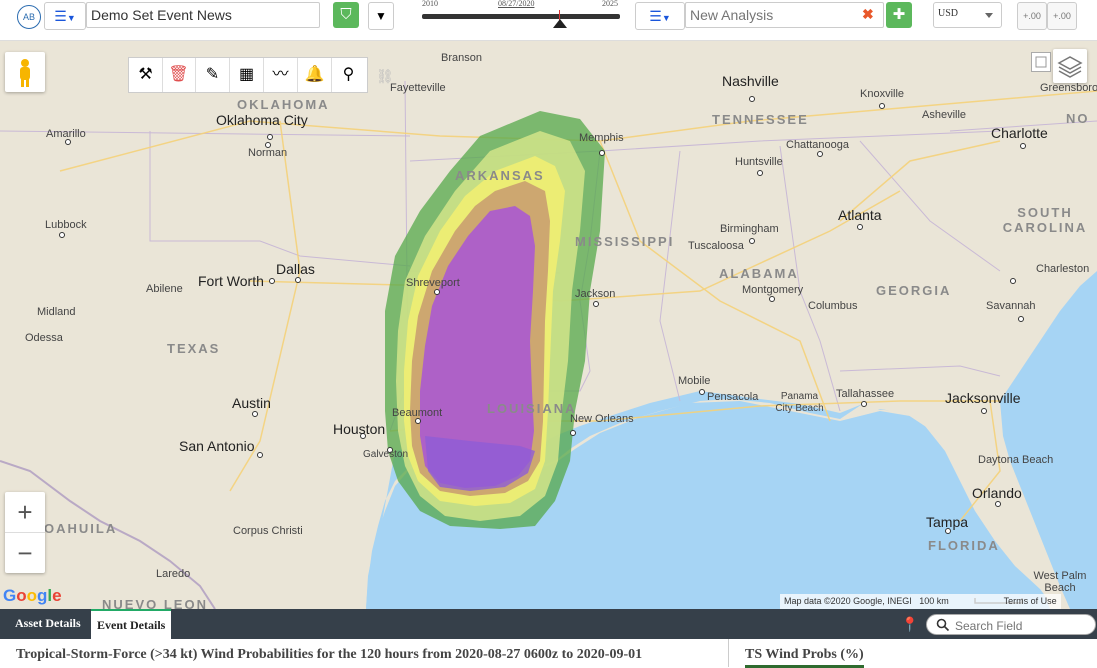  I want to click on city-label: Tuscaloosa, so click(716, 246).